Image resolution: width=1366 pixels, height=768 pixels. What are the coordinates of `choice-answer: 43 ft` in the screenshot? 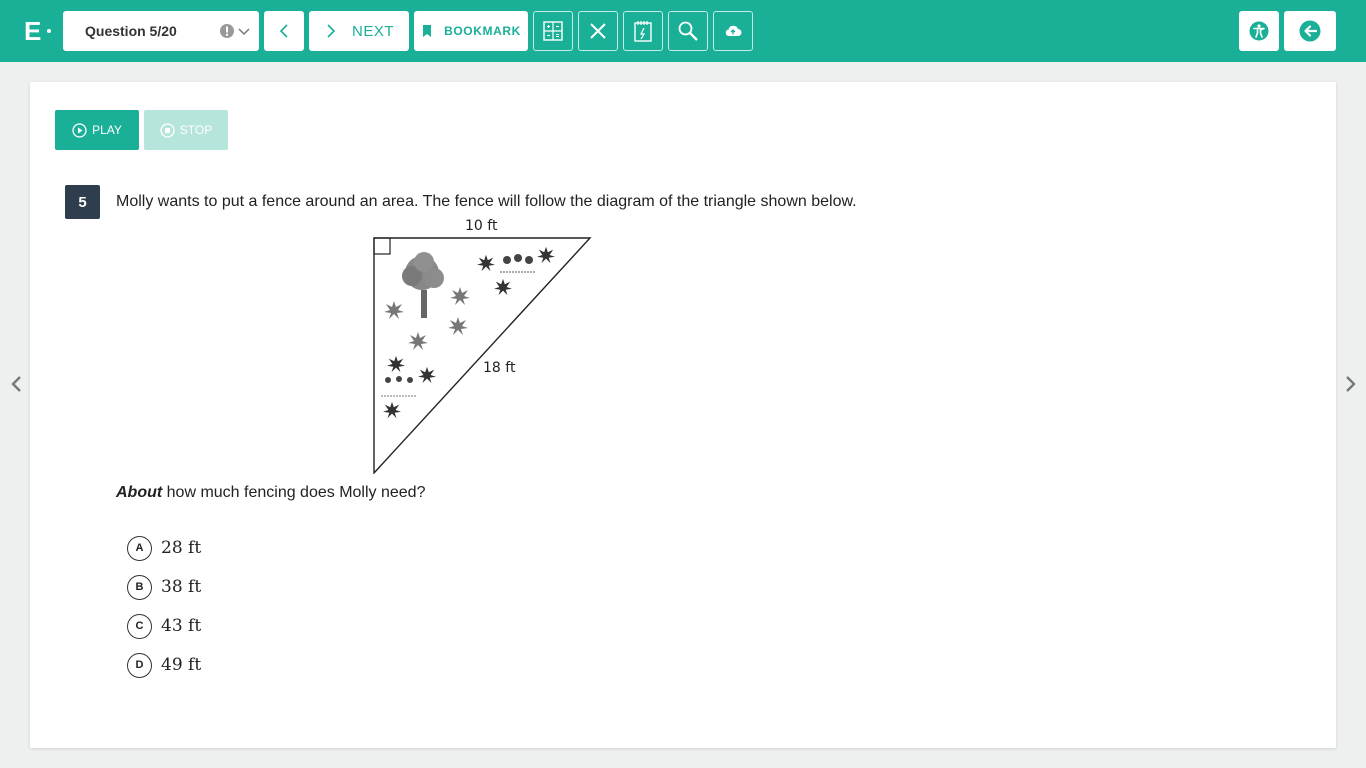 It's located at (181, 626).